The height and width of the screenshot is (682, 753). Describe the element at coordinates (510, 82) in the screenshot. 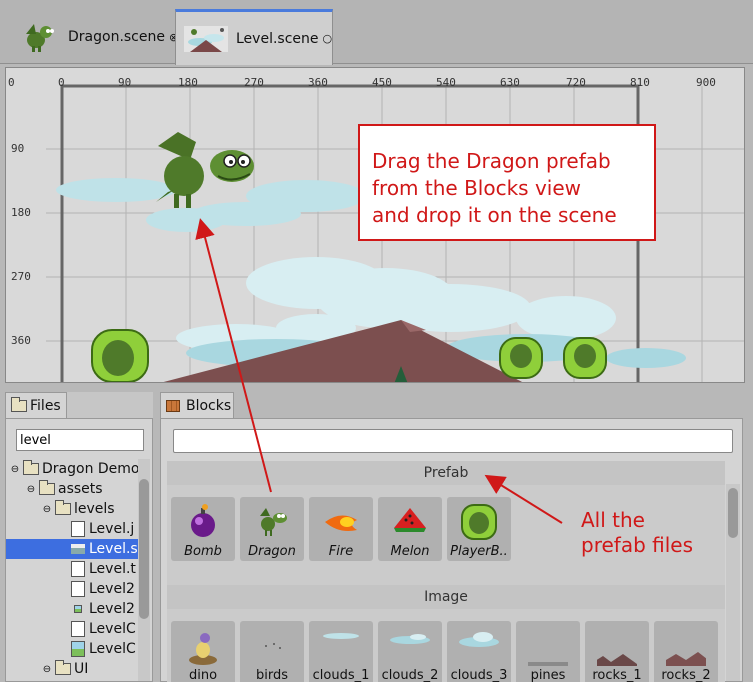

I see `ruler-x-label: 630` at that location.